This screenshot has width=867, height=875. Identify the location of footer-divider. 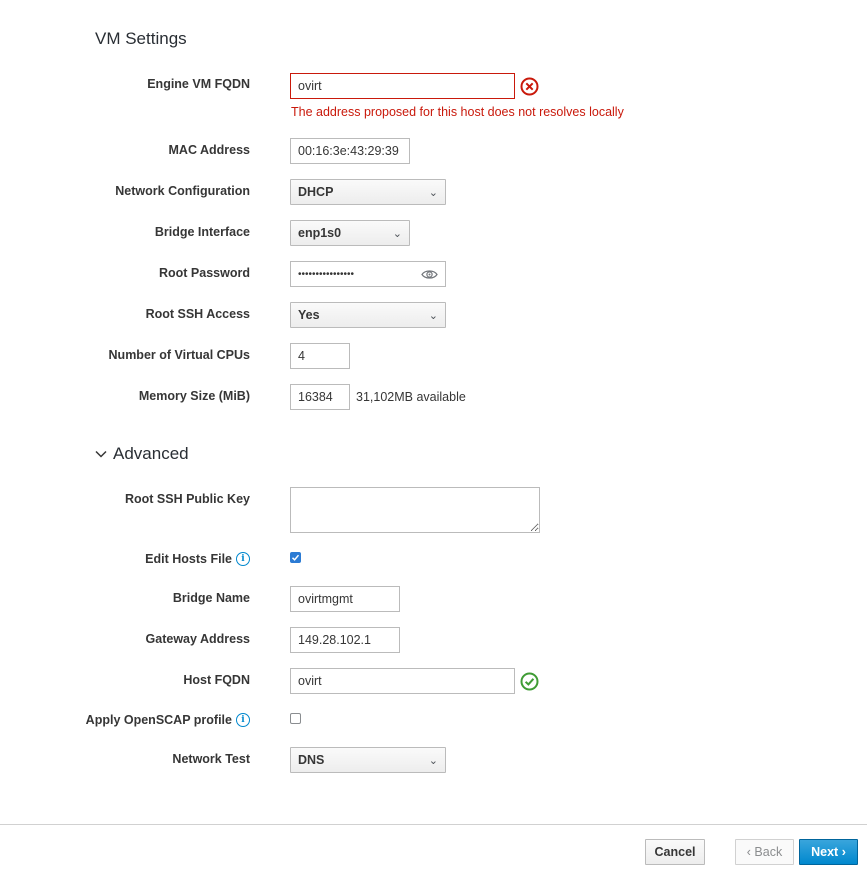
(433, 824).